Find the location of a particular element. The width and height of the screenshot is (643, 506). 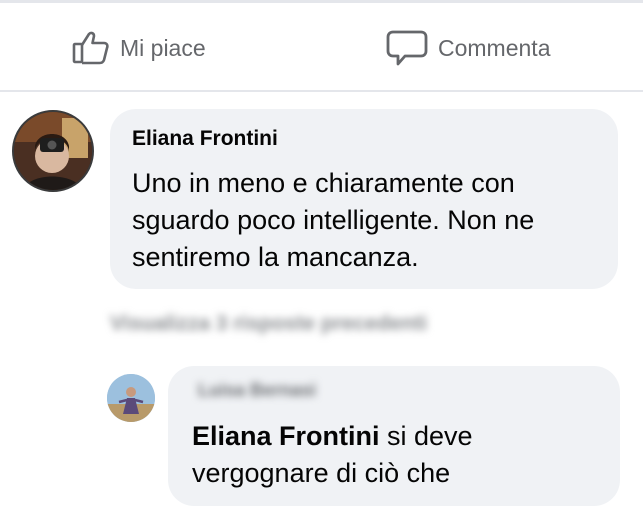

reply-author: Luisa Bernasi is located at coordinates (257, 390).